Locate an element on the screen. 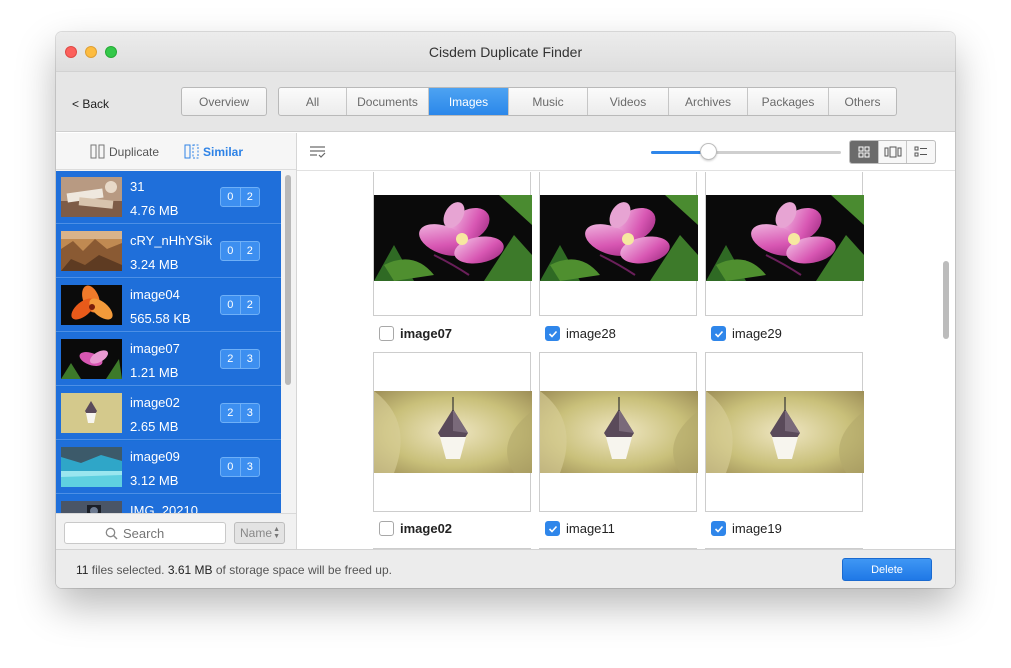 The width and height of the screenshot is (1011, 668). view-mode-switch is located at coordinates (892, 152).